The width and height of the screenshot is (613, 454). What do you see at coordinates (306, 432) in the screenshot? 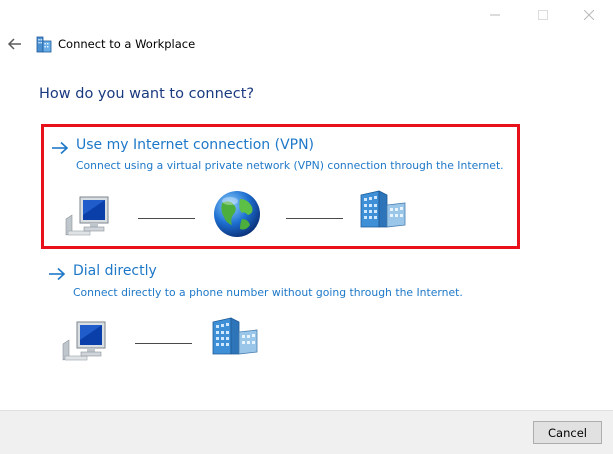
I see `footer-bar: Cancel` at bounding box center [306, 432].